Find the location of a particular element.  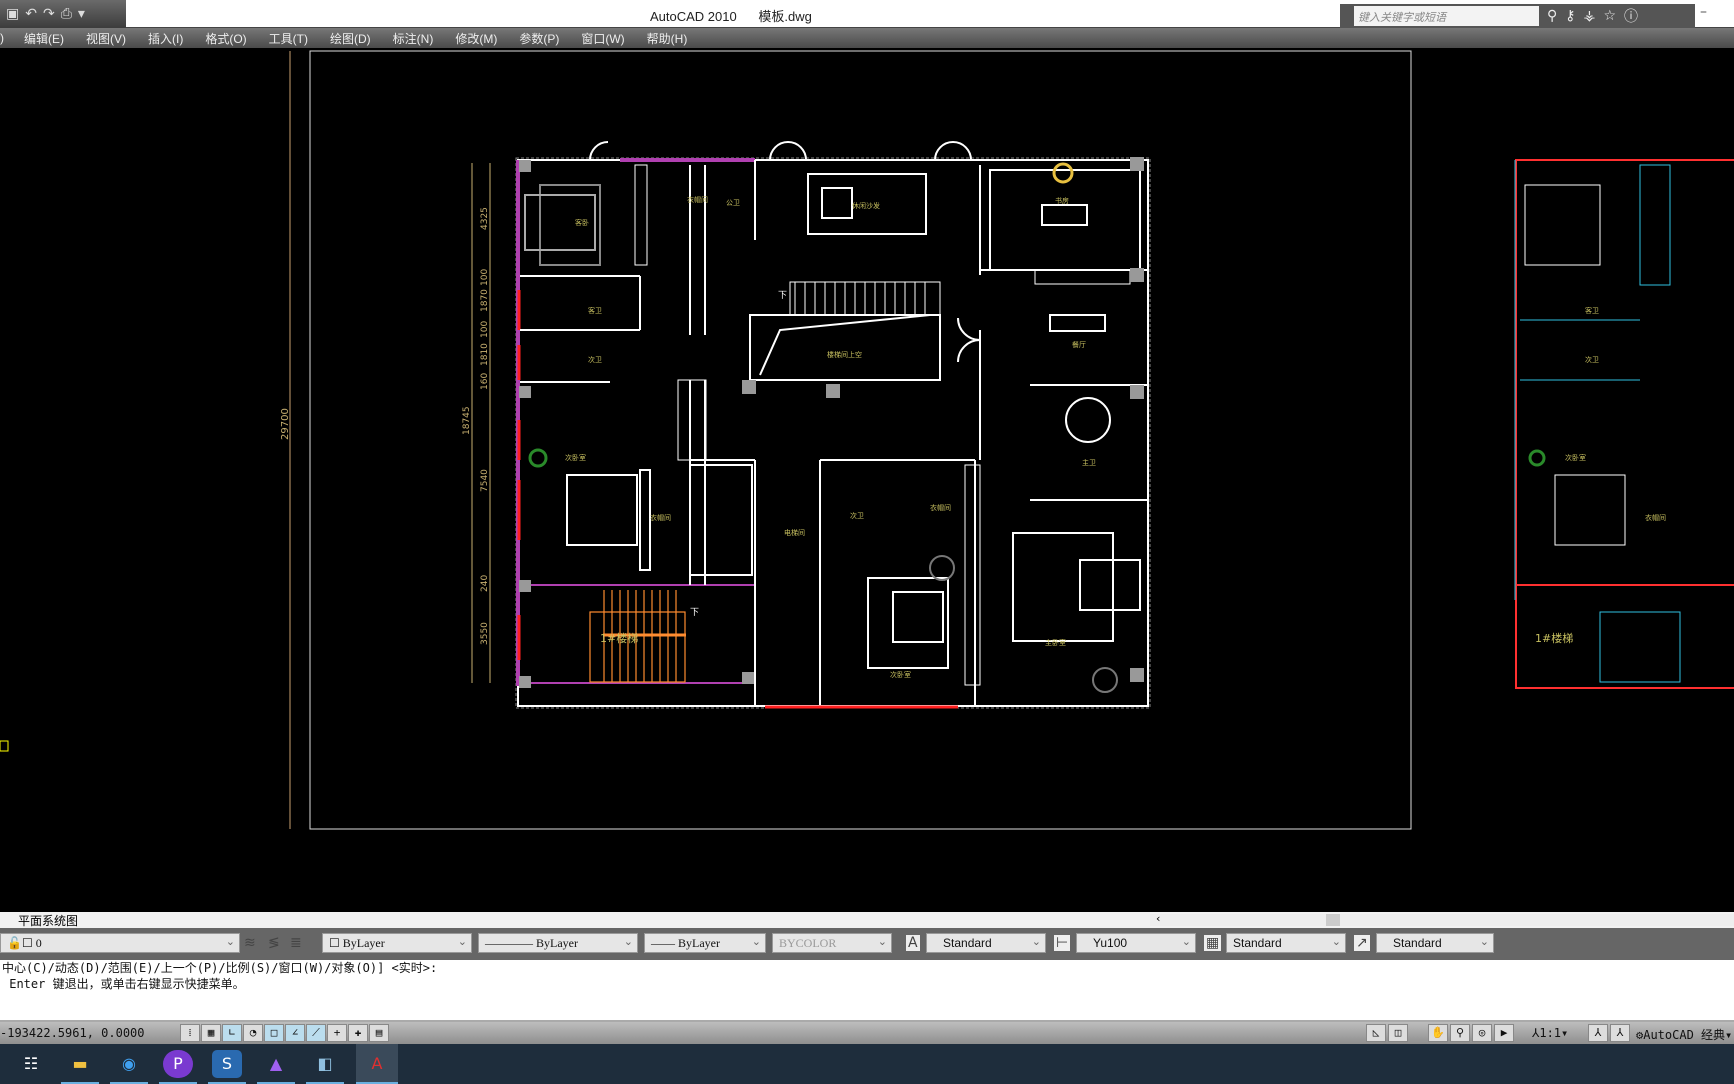

menu-edit: 编辑(E) is located at coordinates (44, 38).